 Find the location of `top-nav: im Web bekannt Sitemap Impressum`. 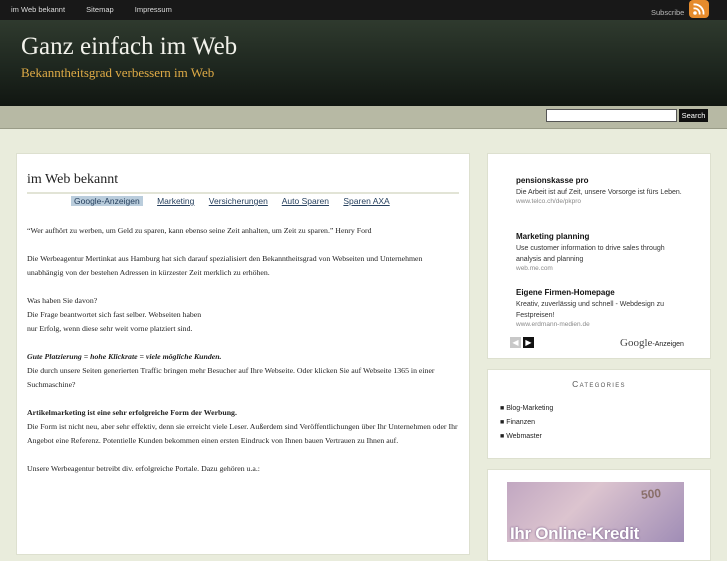

top-nav: im Web bekannt Sitemap Impressum is located at coordinates (101, 9).